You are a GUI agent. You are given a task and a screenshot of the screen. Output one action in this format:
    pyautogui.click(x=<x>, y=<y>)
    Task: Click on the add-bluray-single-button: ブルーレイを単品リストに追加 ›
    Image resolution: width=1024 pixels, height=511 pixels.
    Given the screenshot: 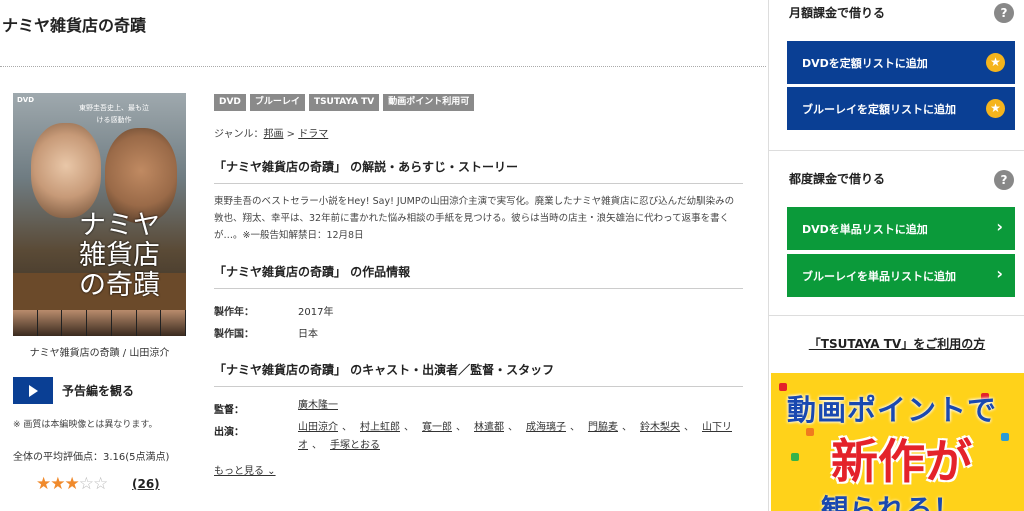 What is the action you would take?
    pyautogui.click(x=901, y=275)
    